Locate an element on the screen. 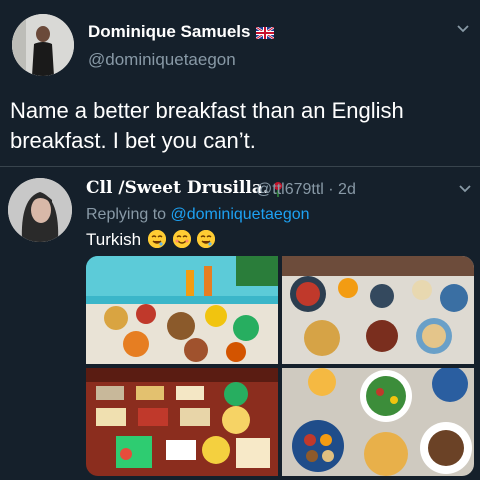 This screenshot has height=480, width=480. reply-text-content: Turkish is located at coordinates (114, 239).